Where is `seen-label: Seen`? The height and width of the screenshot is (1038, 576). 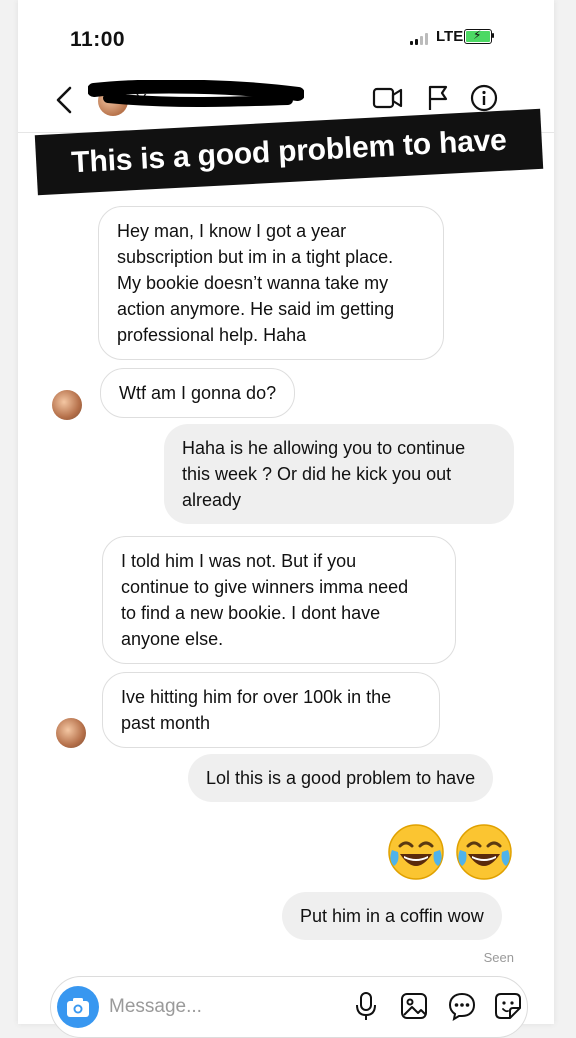 seen-label: Seen is located at coordinates (498, 957).